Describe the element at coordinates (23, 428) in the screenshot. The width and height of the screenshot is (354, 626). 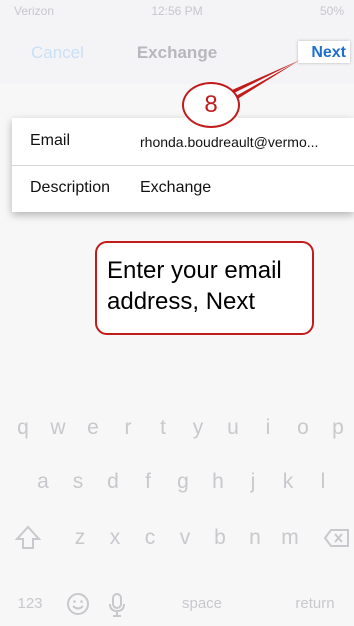
I see `key-q: q` at that location.